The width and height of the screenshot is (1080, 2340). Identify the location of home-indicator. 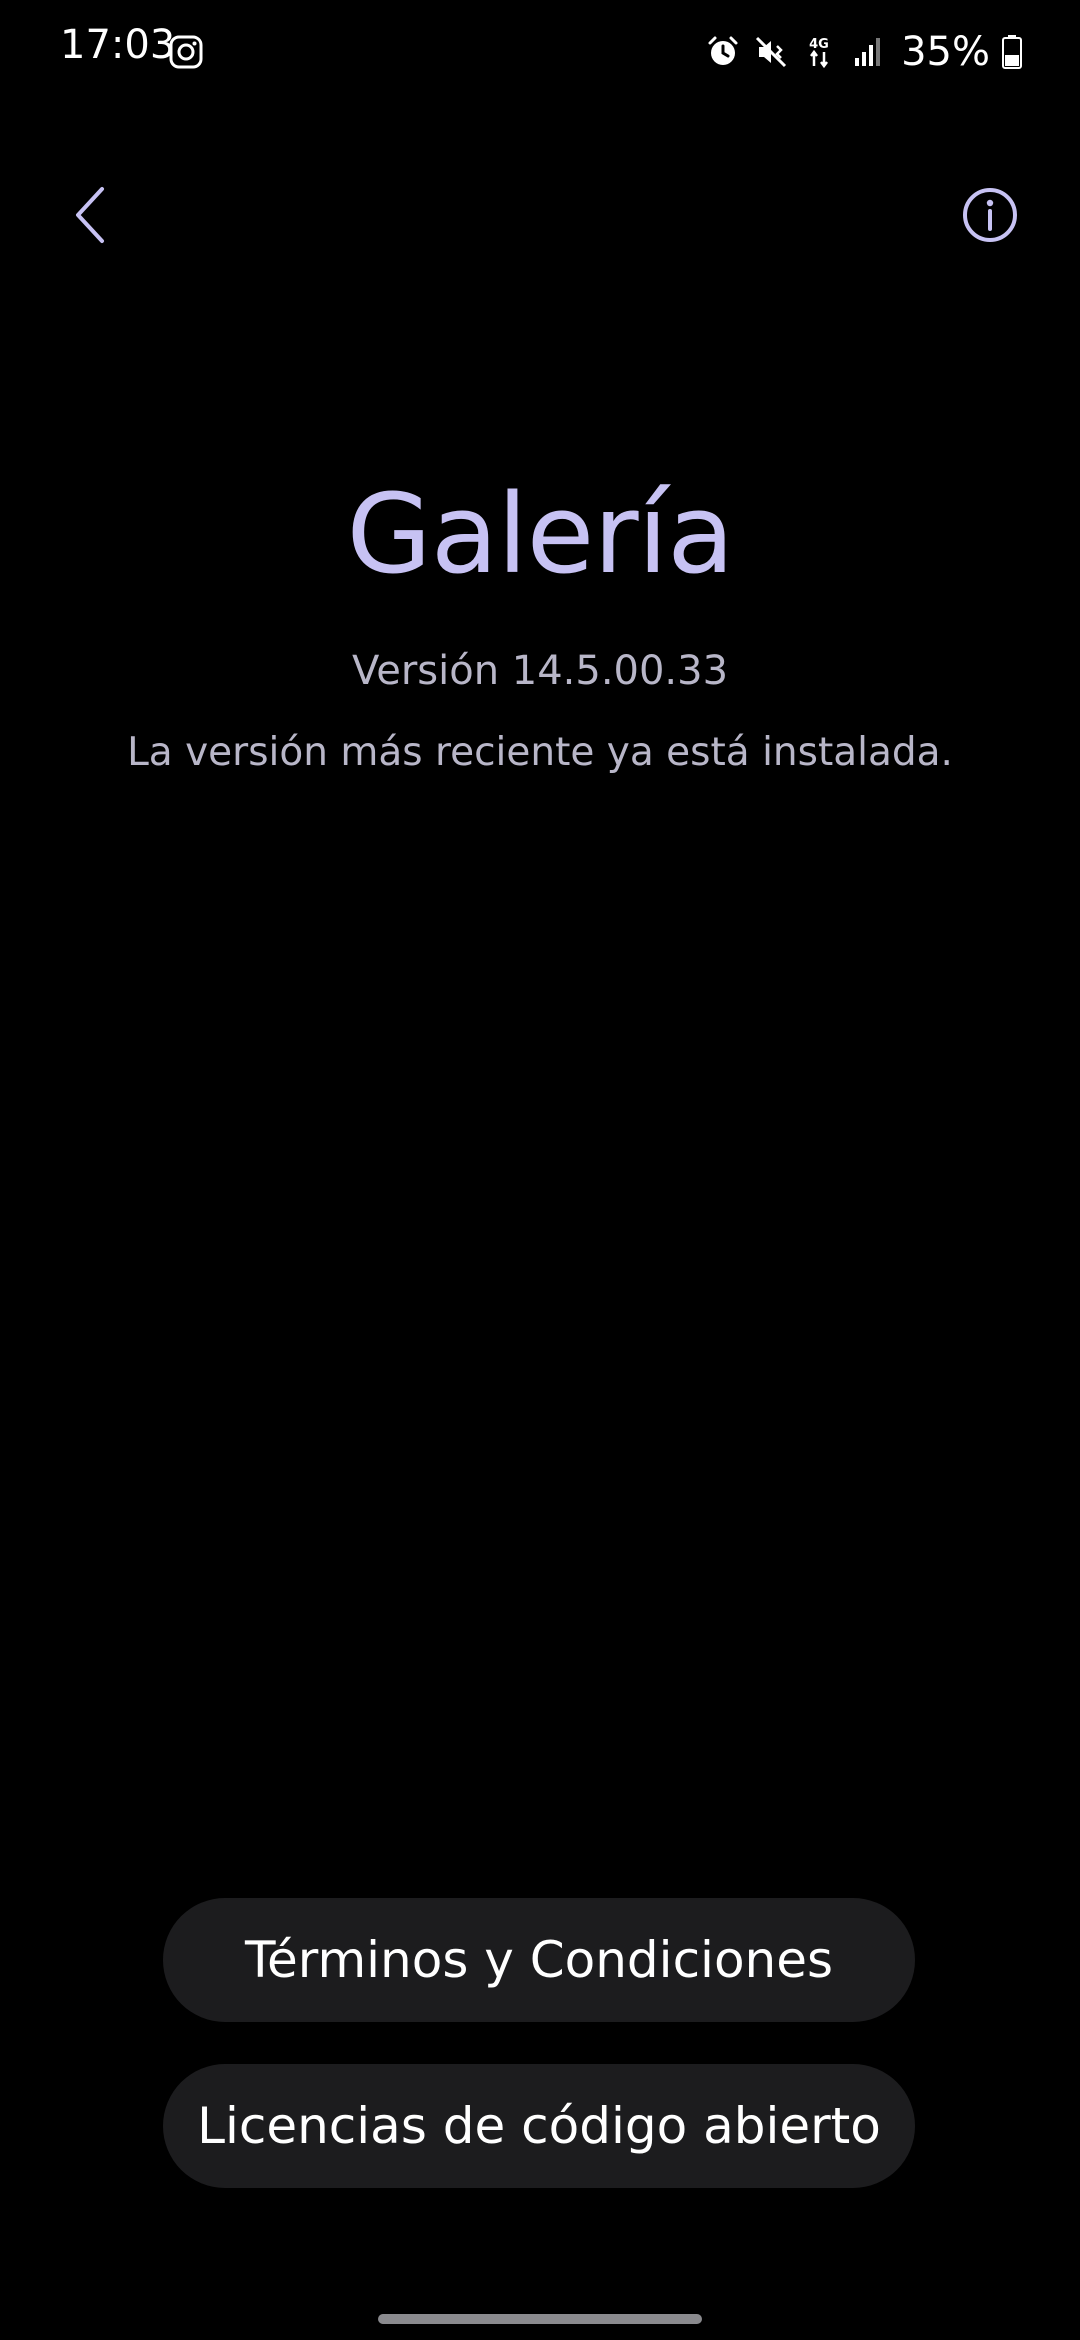
(540, 2319).